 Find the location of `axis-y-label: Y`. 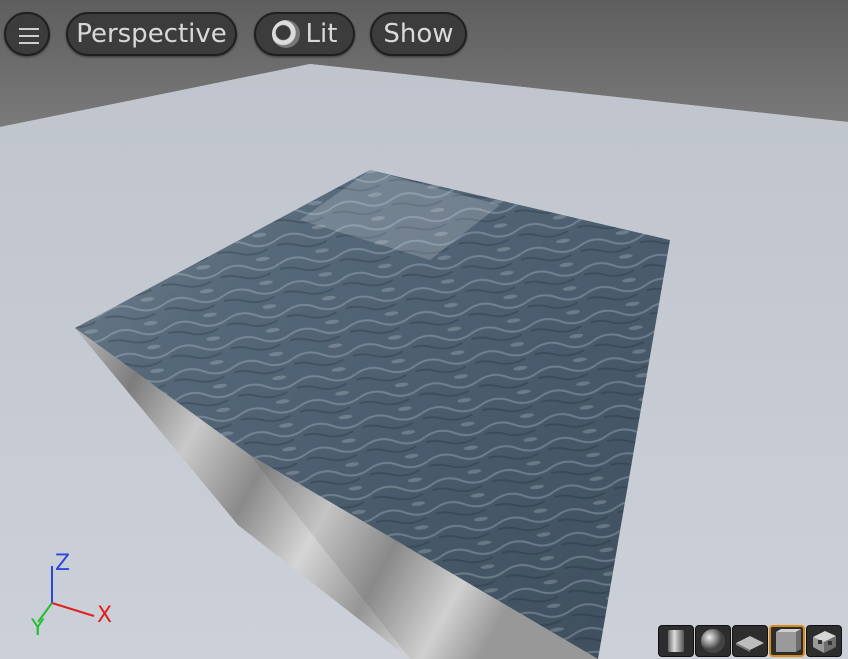

axis-y-label: Y is located at coordinates (38, 628).